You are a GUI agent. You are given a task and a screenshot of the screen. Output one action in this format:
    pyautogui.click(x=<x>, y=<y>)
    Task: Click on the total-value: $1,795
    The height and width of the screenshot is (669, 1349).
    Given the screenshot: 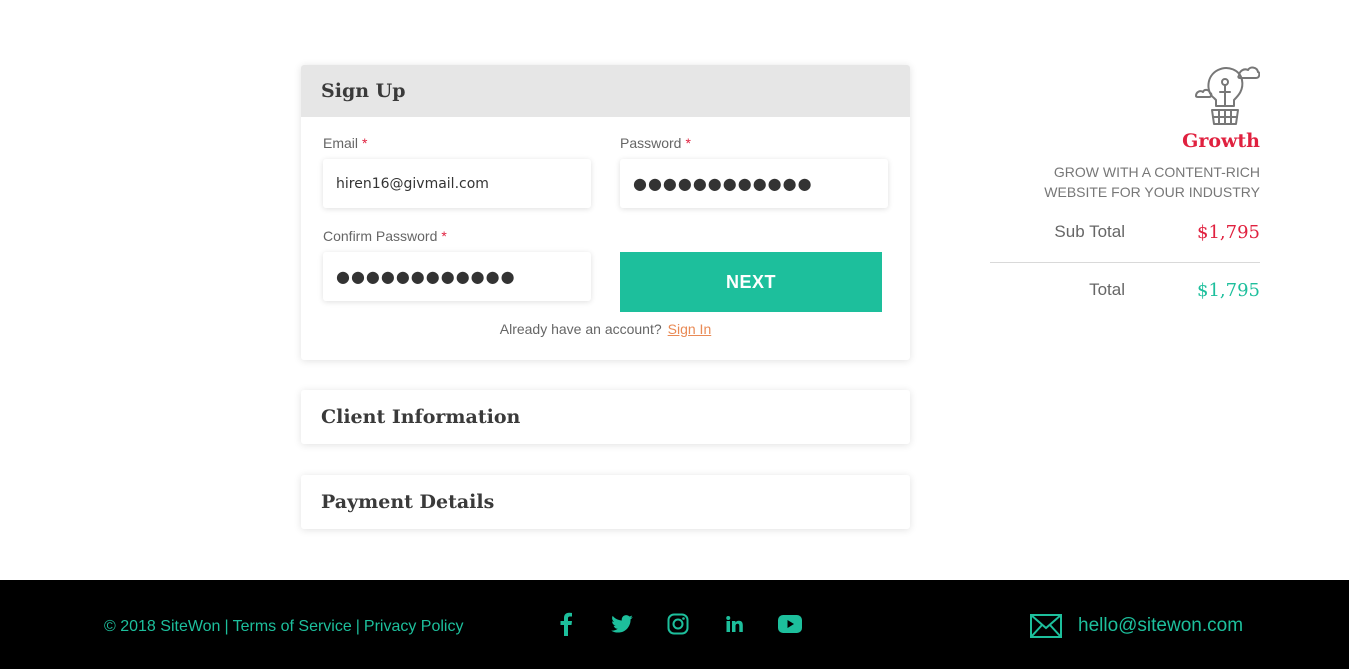 What is the action you would take?
    pyautogui.click(x=1228, y=290)
    